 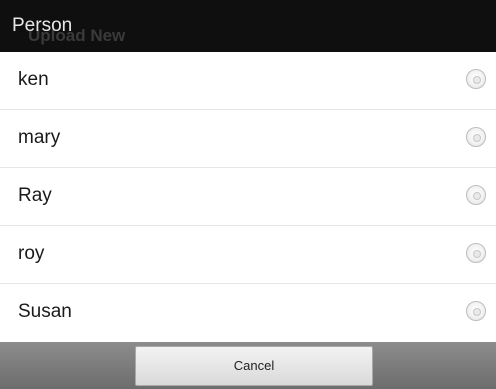 I want to click on option-row-roy: roy, so click(x=248, y=255).